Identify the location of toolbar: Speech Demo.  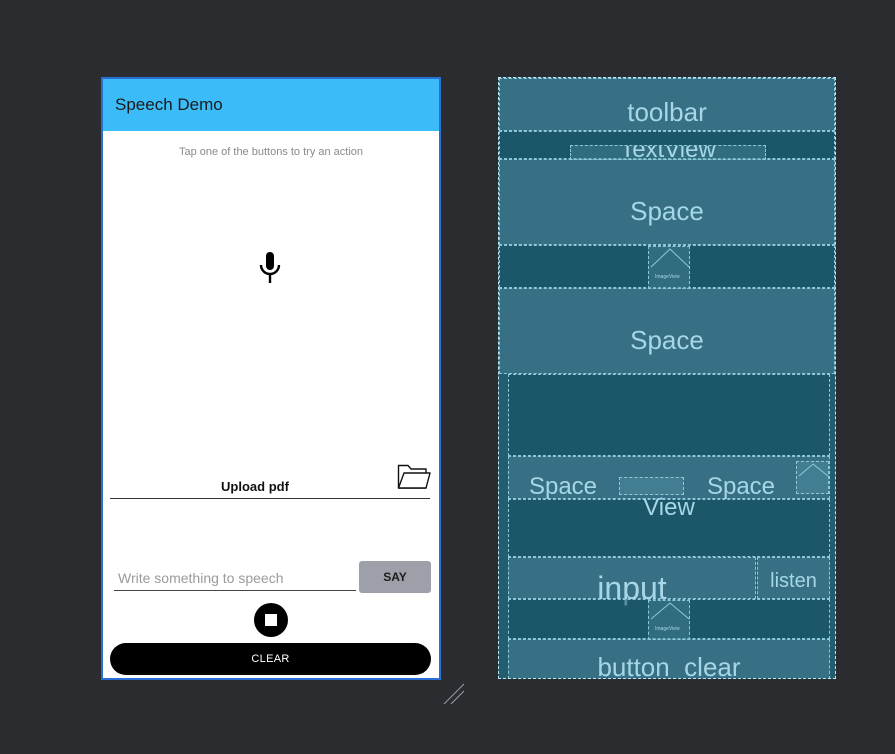
(271, 105).